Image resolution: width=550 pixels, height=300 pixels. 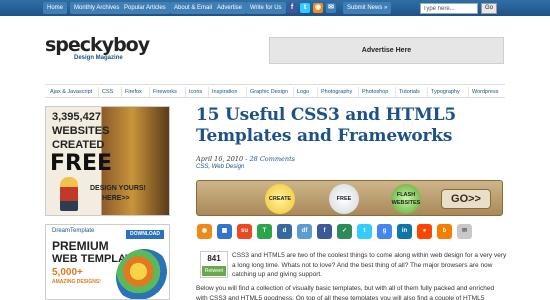 What do you see at coordinates (336, 92) in the screenshot?
I see `category-photography: Photography` at bounding box center [336, 92].